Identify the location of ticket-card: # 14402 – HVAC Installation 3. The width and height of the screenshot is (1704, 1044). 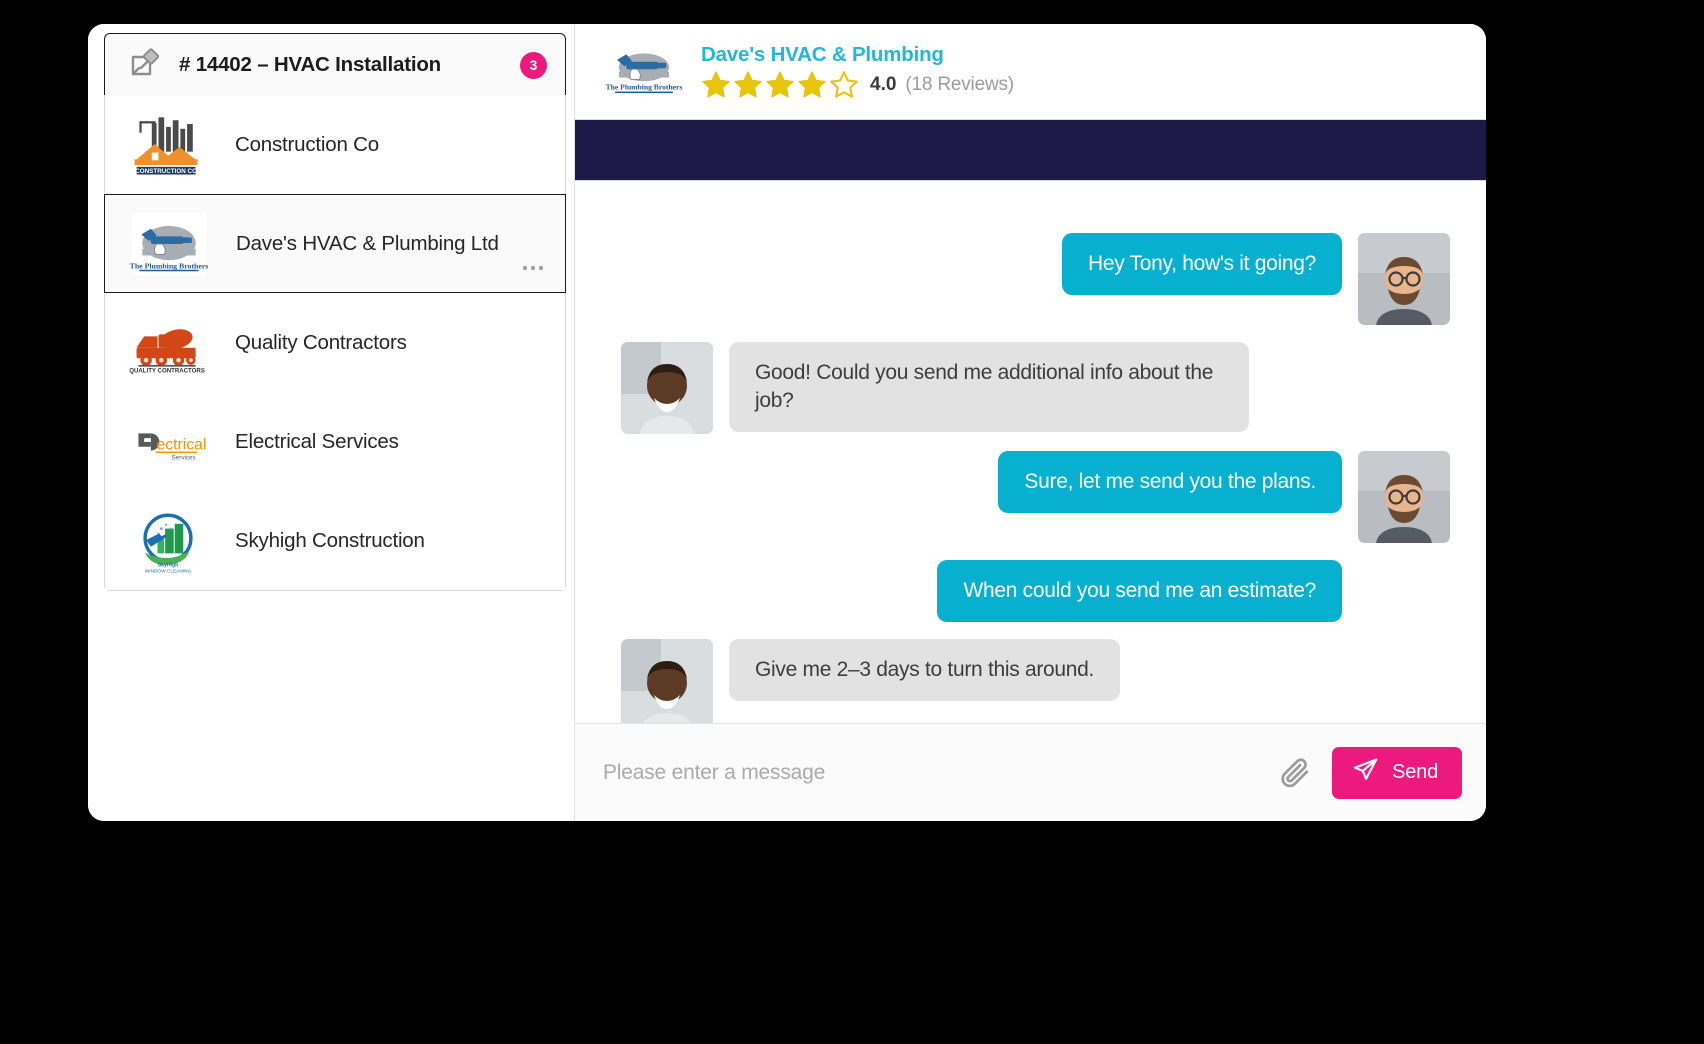
(335, 65).